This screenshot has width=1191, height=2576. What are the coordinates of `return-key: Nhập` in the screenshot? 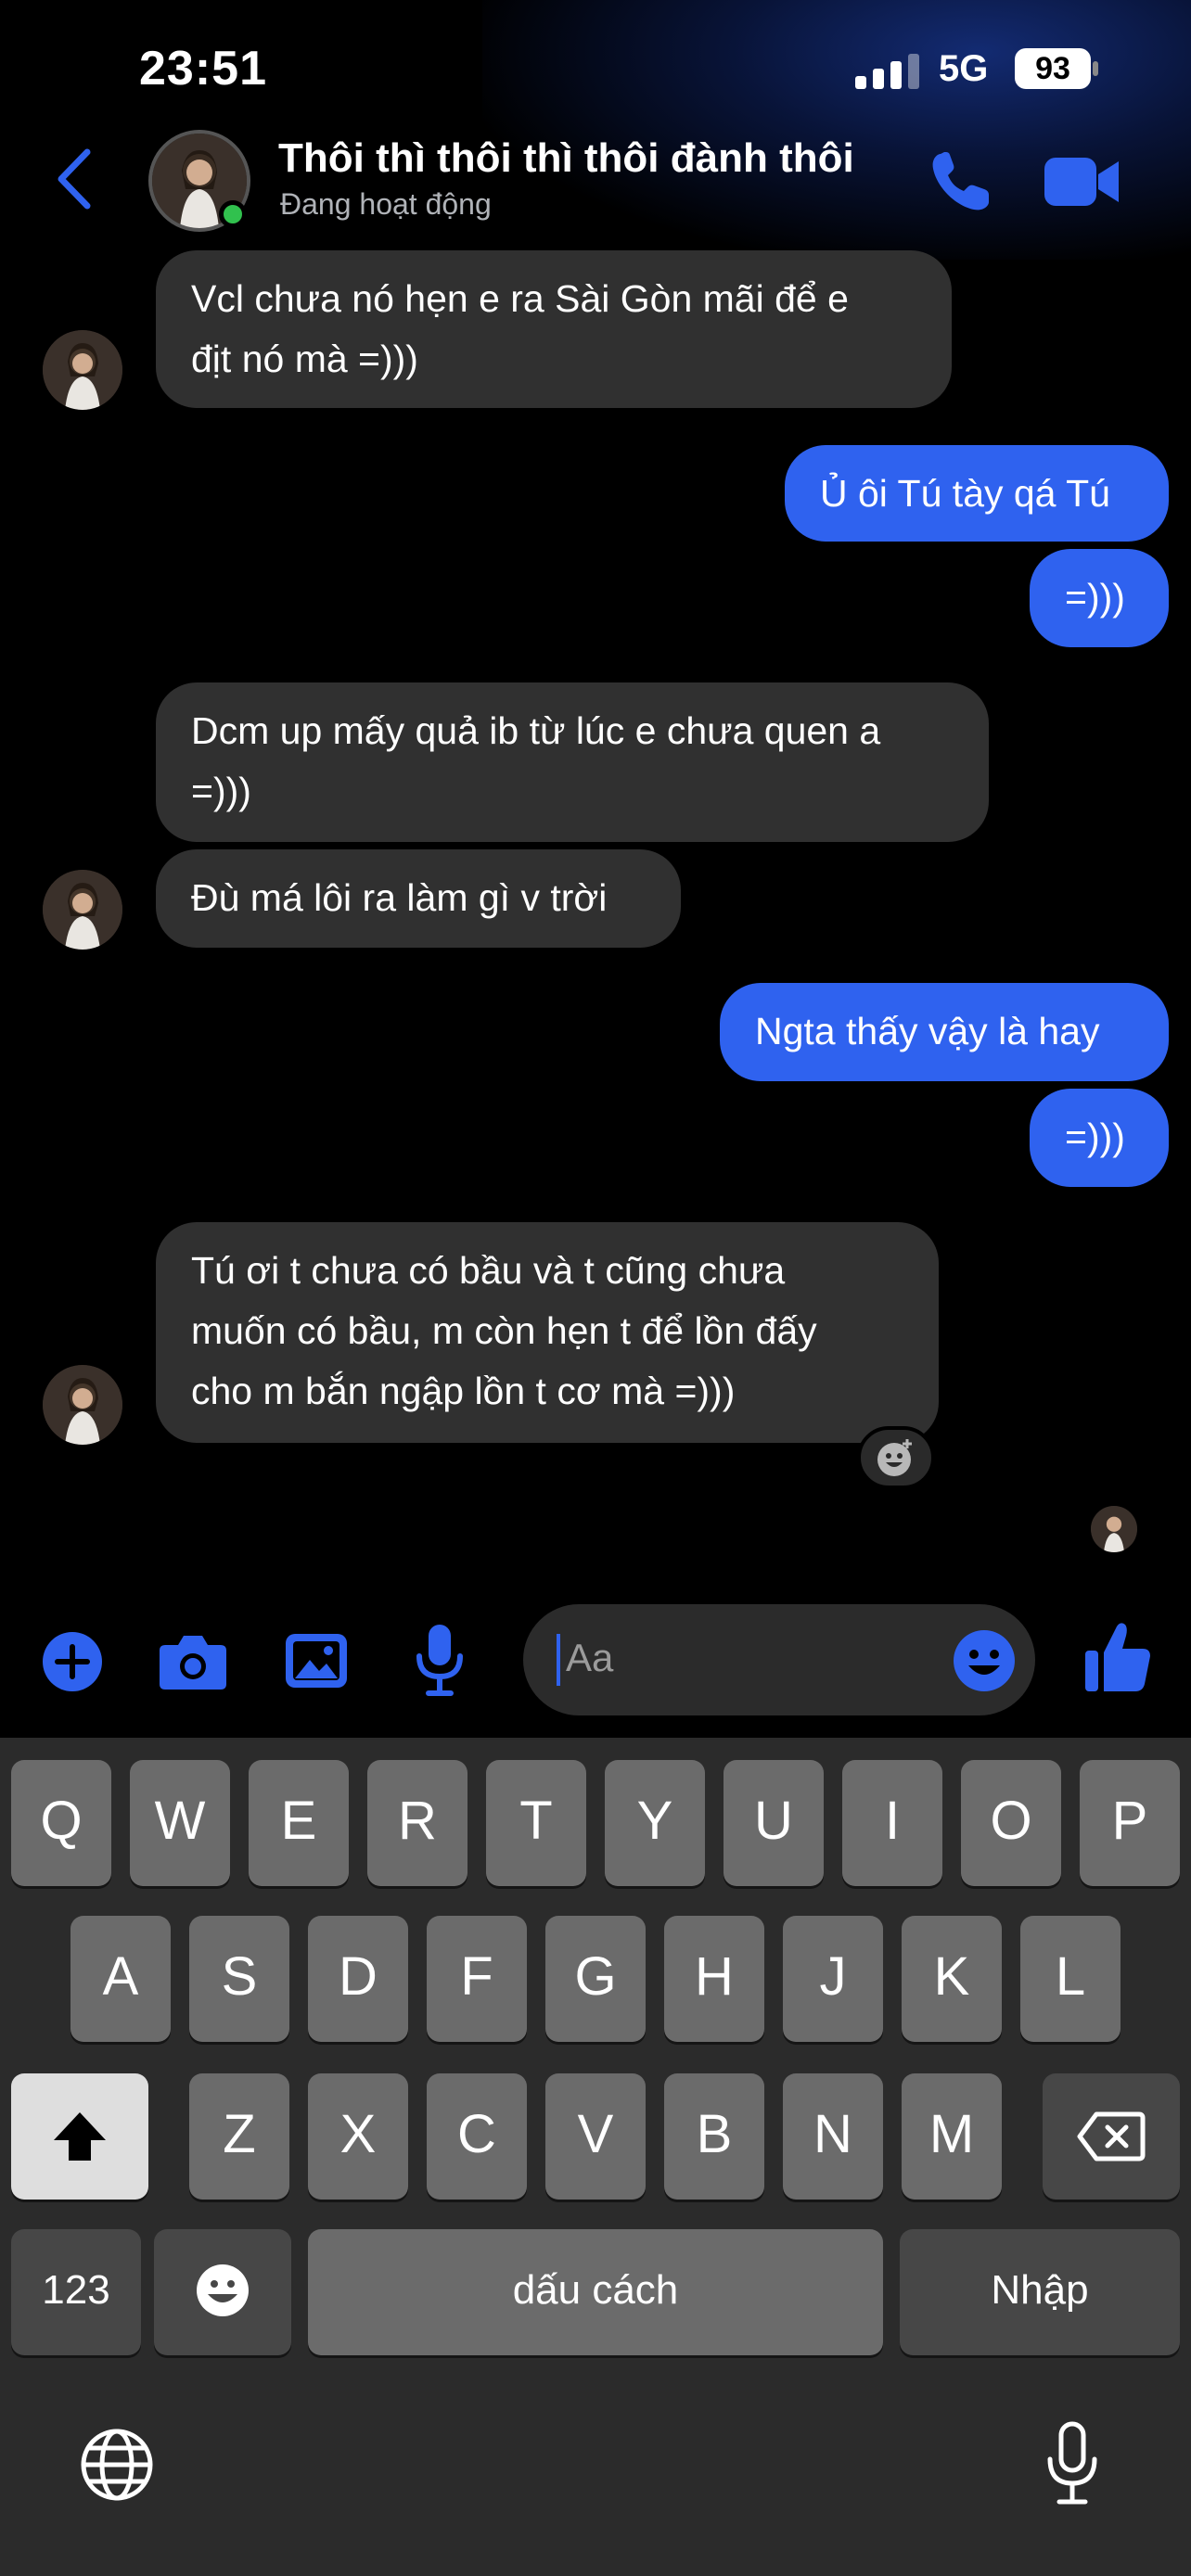 It's located at (1040, 2292).